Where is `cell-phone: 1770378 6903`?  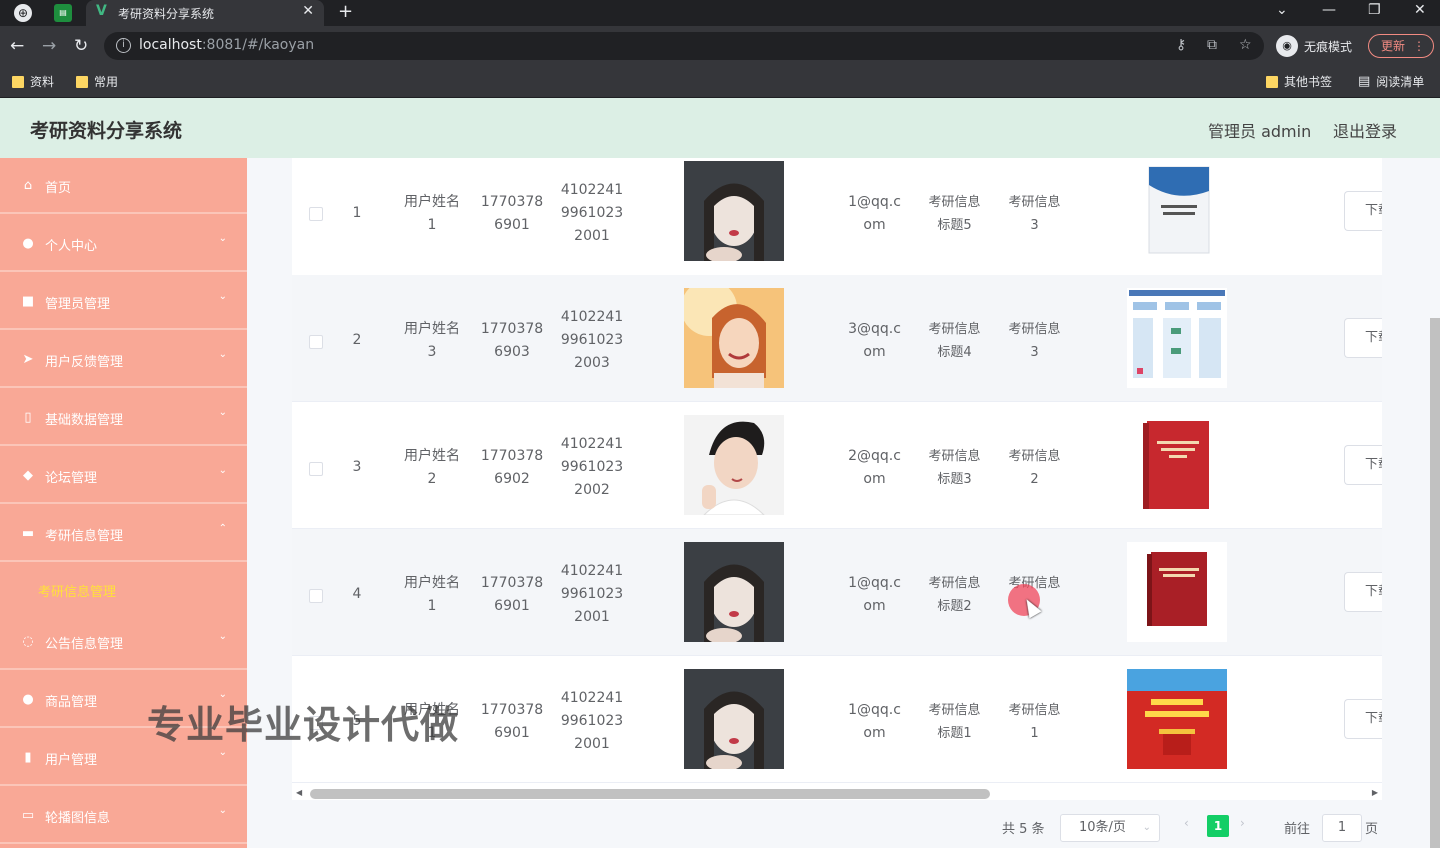
cell-phone: 1770378 6903 is located at coordinates (512, 341).